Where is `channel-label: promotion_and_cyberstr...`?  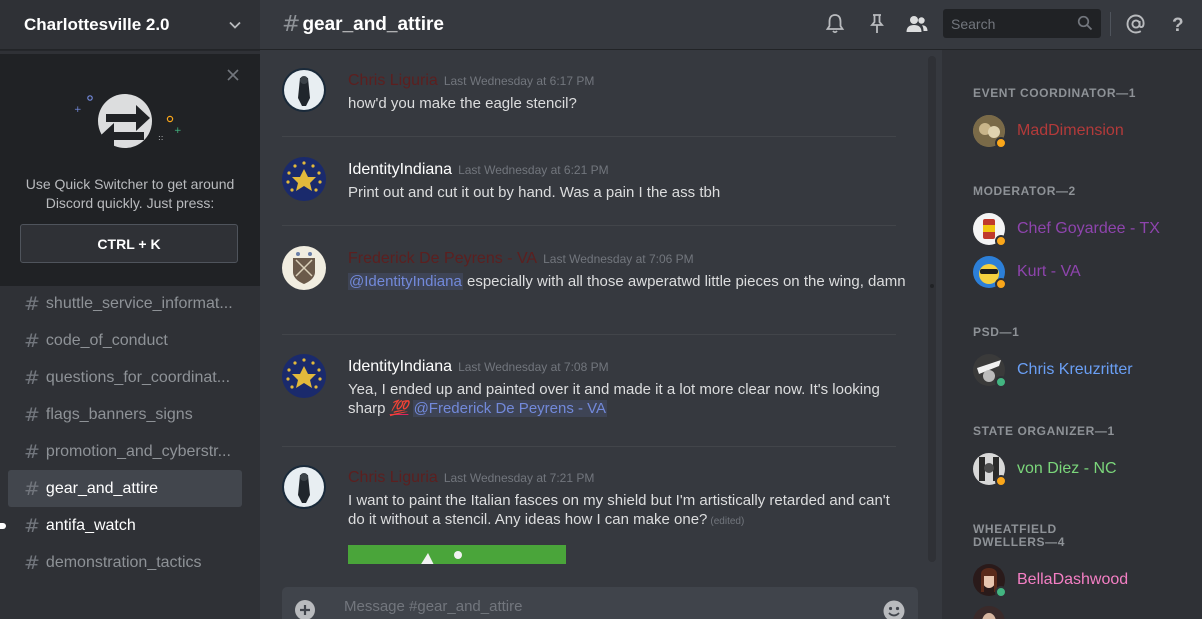
channel-label: promotion_and_cyberstr... is located at coordinates (138, 451).